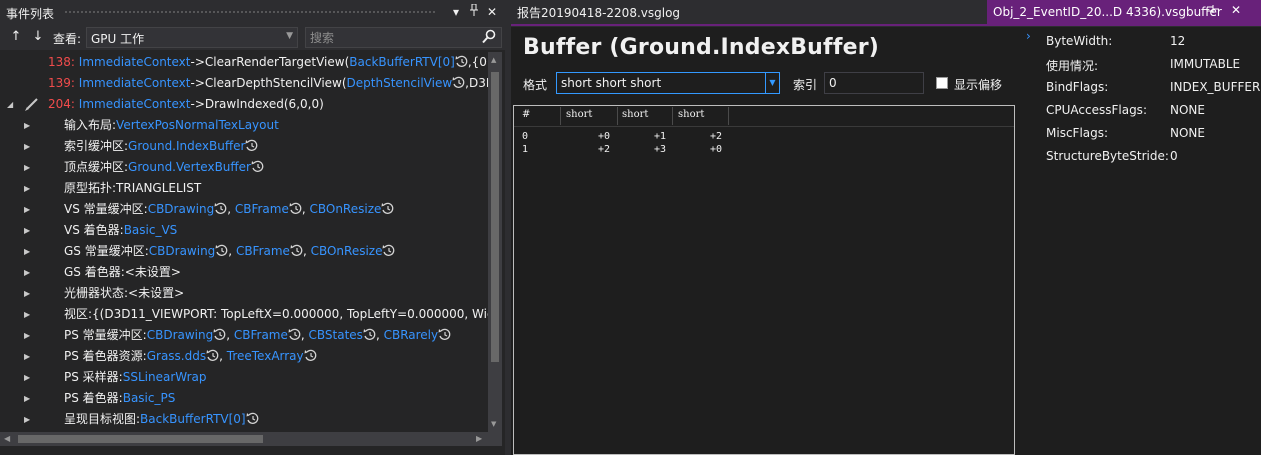 This screenshot has width=1261, height=455. I want to click on collapse-arrow-icon: ◢, so click(10, 104).